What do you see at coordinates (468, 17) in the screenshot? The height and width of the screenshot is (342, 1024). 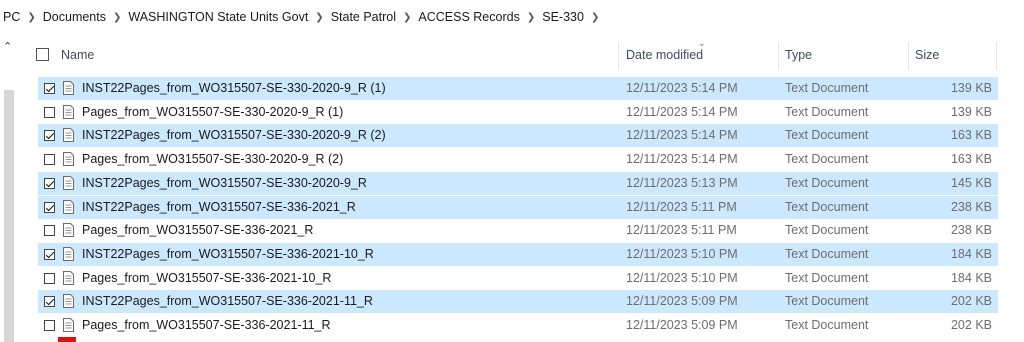 I see `breadcrumb-item-access-records: ACCESS Records` at bounding box center [468, 17].